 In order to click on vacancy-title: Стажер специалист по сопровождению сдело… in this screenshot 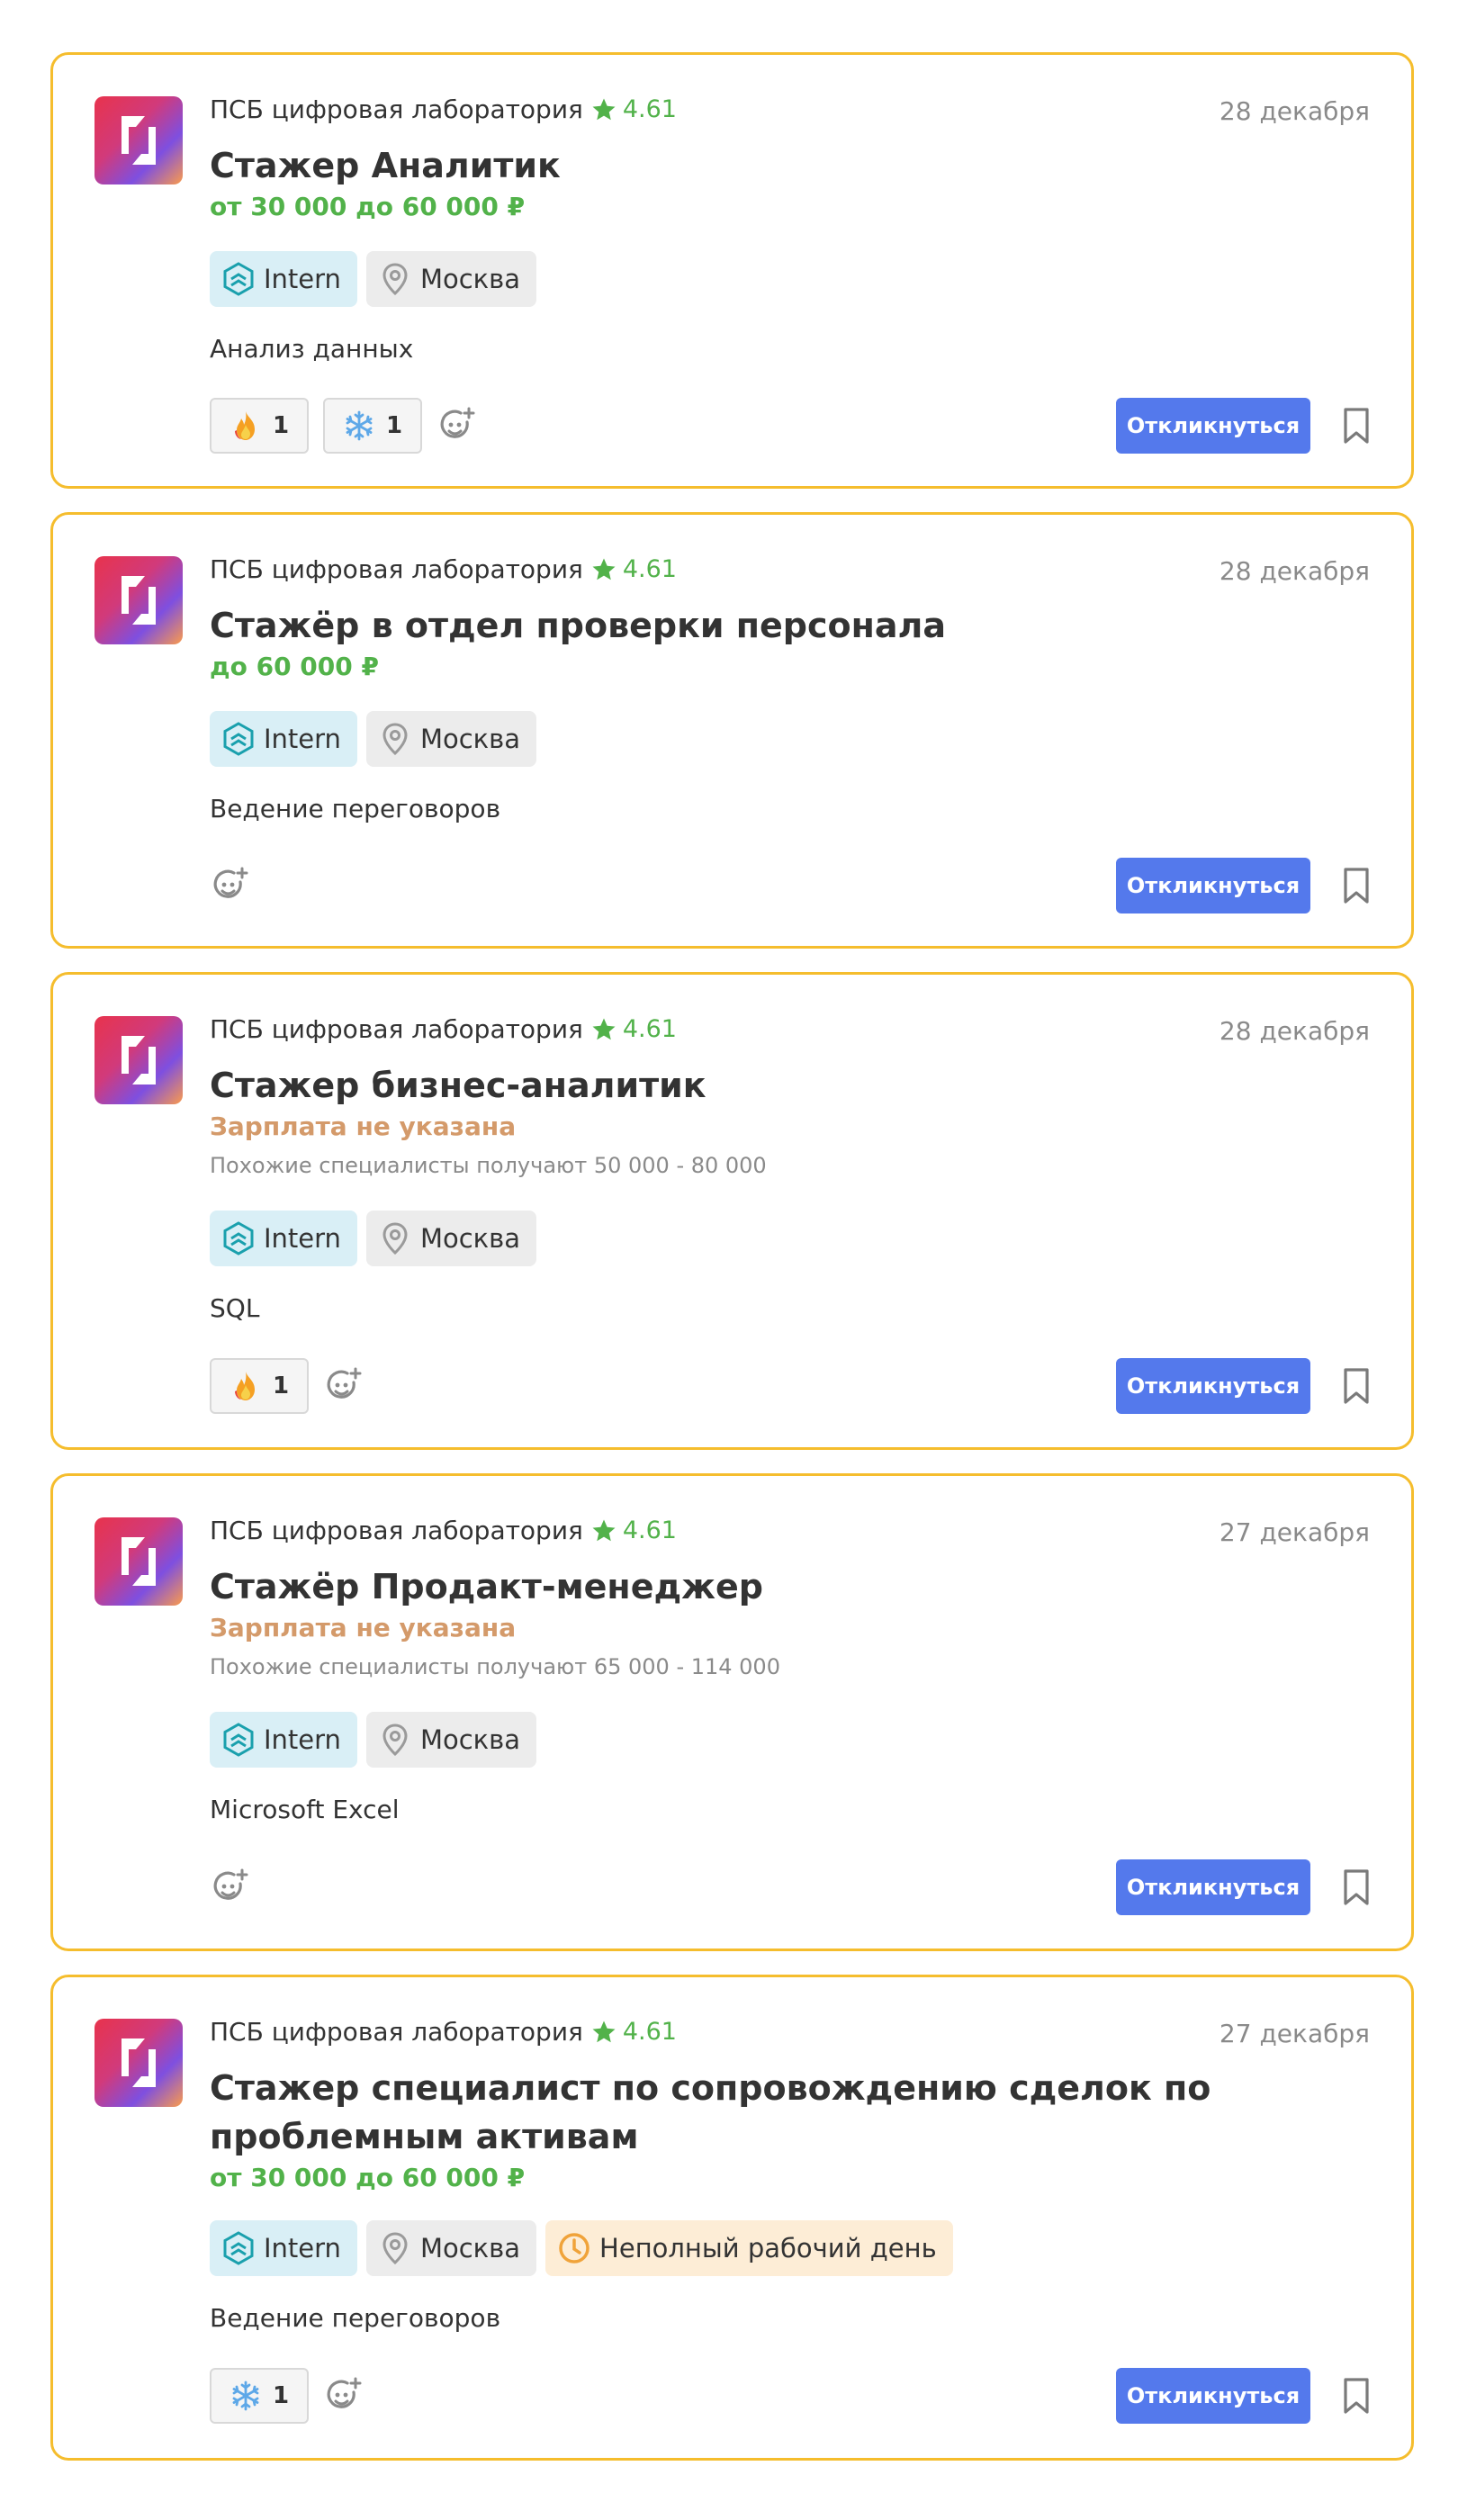, I will do `click(777, 2112)`.